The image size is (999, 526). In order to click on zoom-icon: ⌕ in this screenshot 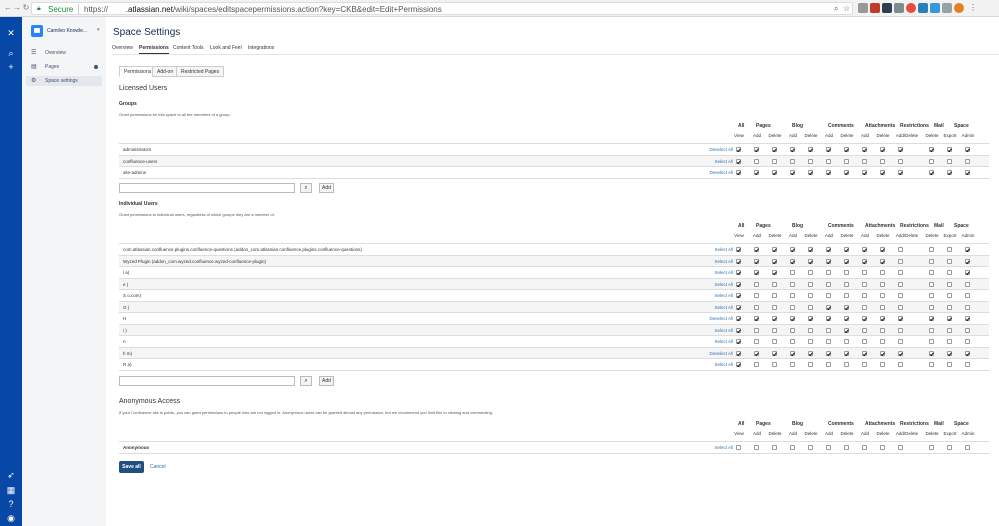, I will do `click(836, 9)`.